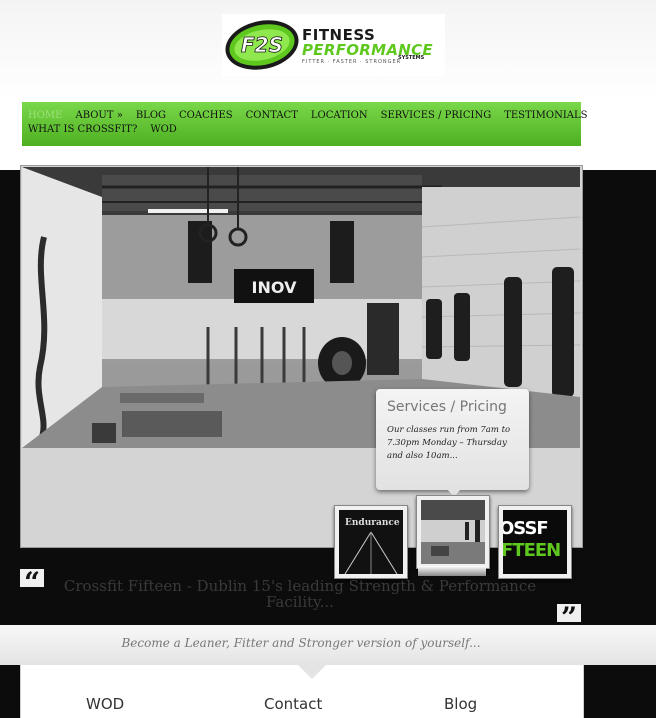 The height and width of the screenshot is (718, 656). I want to click on nav-item-contact: CONTACT, so click(272, 115).